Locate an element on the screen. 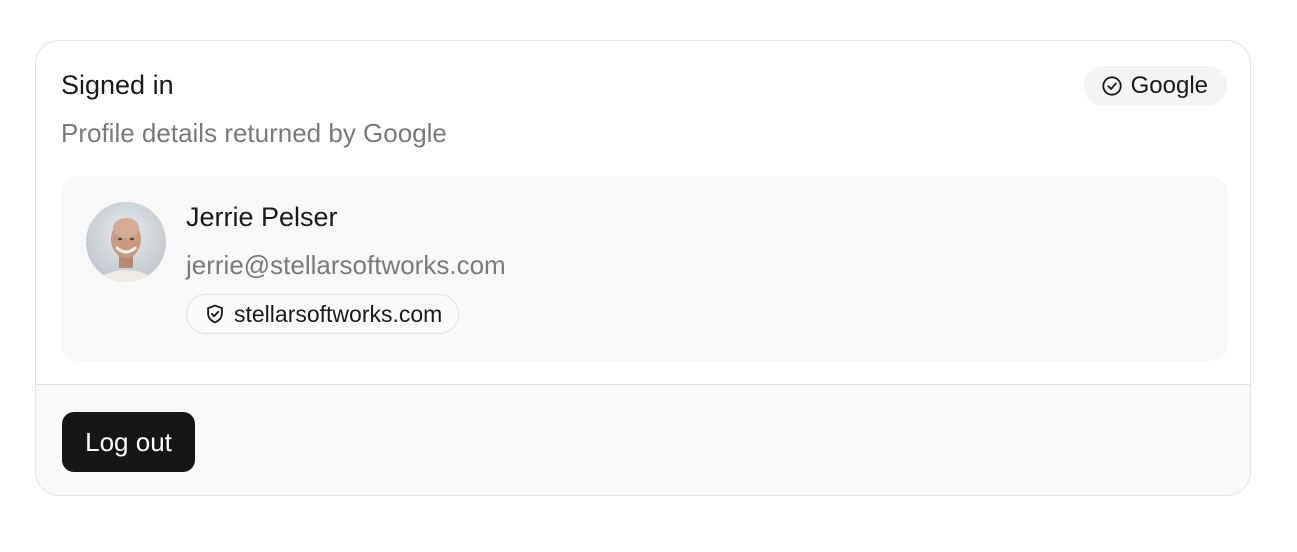 Image resolution: width=1297 pixels, height=552 pixels. user-email: jerrie@stellarsoftworks.com is located at coordinates (346, 265).